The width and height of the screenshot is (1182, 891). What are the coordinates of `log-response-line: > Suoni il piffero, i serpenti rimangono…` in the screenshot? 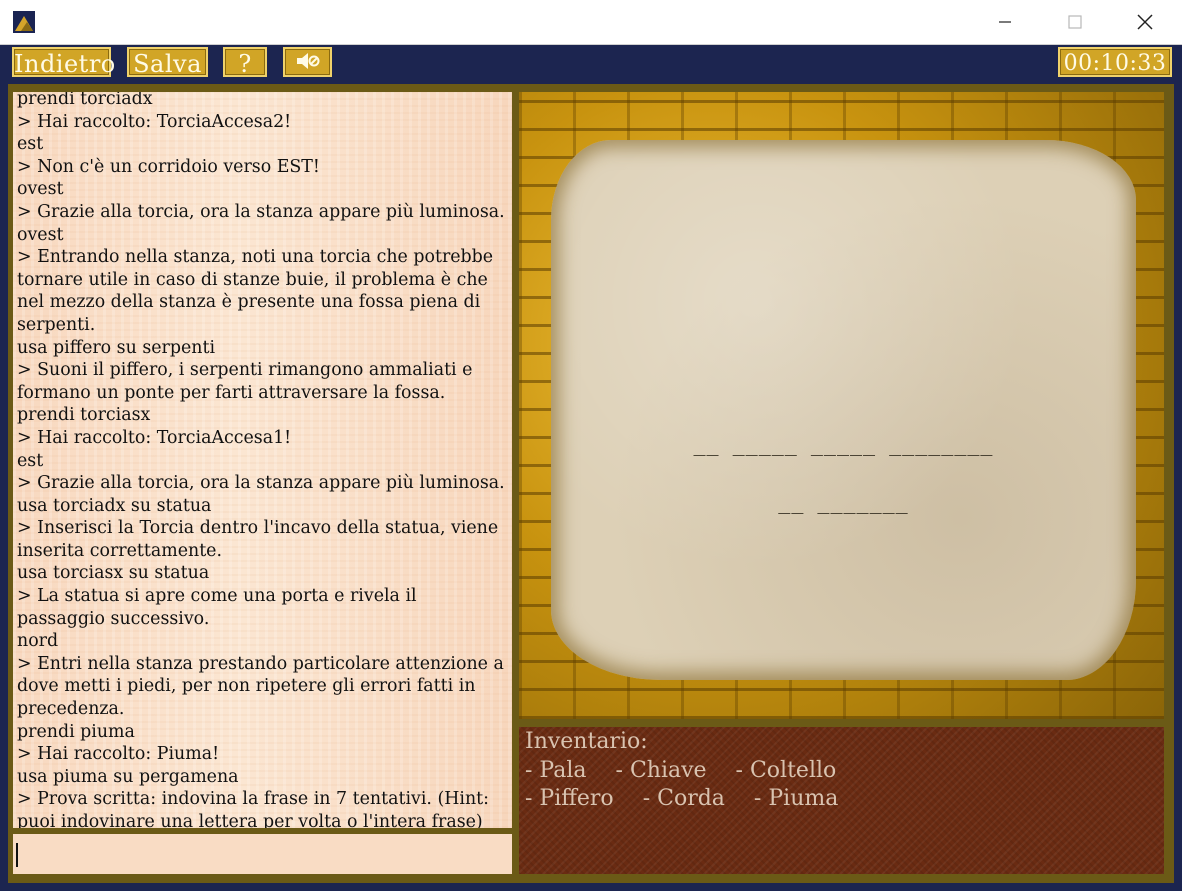 It's located at (247, 381).